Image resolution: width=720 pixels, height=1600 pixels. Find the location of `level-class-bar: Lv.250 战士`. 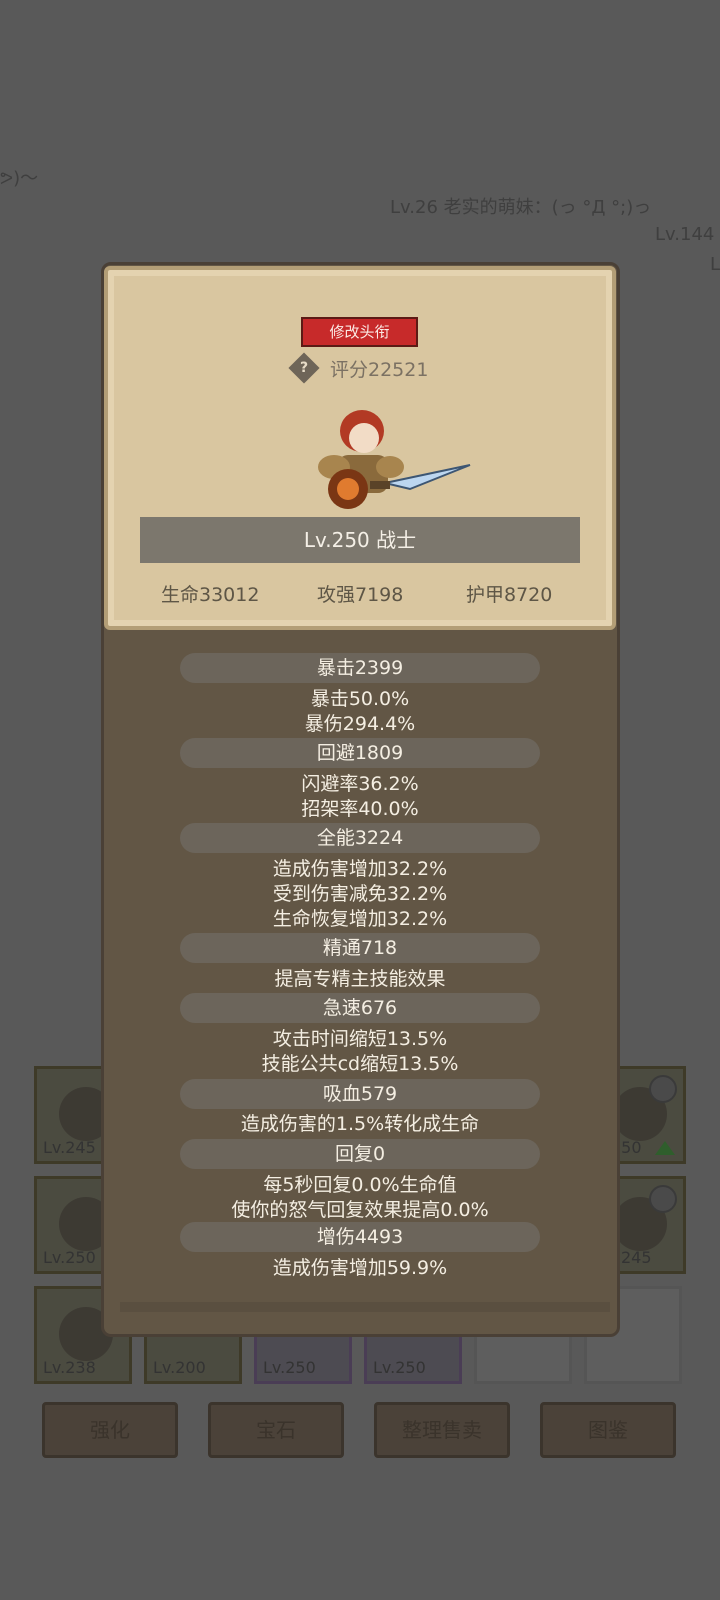

level-class-bar: Lv.250 战士 is located at coordinates (360, 540).